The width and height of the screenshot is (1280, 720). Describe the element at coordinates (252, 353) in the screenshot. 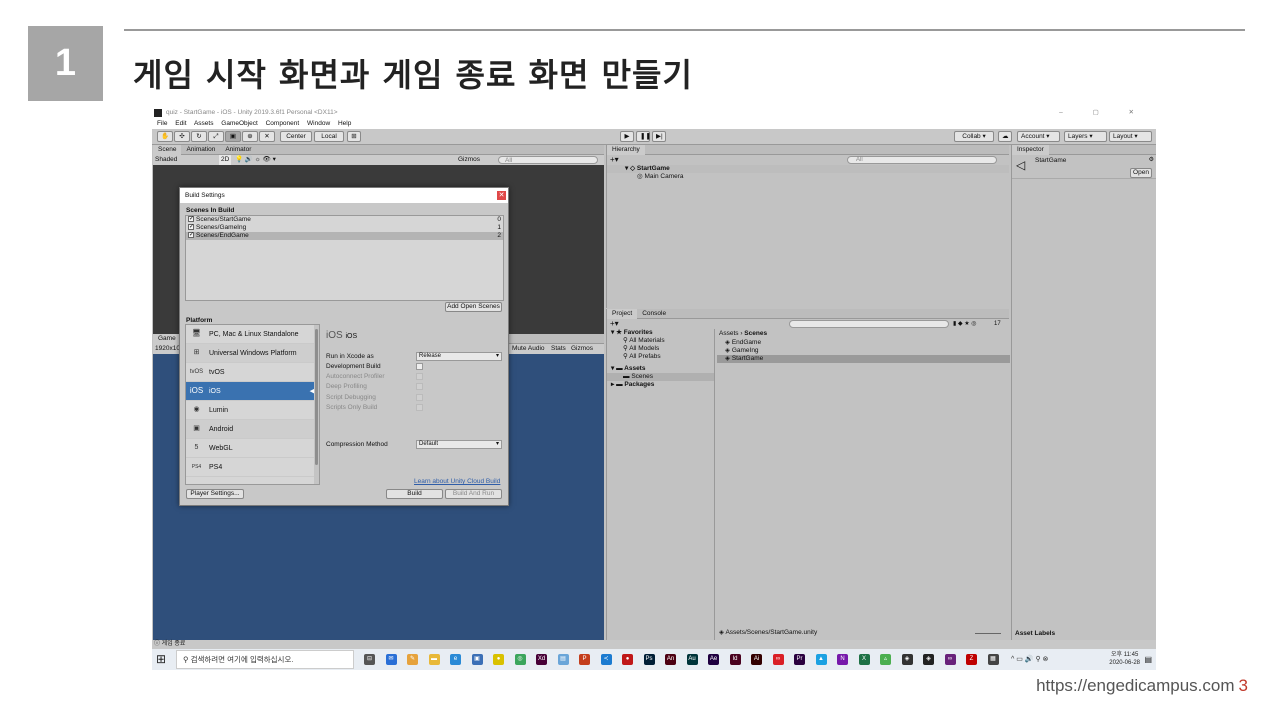

I see `platform-item: ⊞ Universal Windows Platform` at that location.